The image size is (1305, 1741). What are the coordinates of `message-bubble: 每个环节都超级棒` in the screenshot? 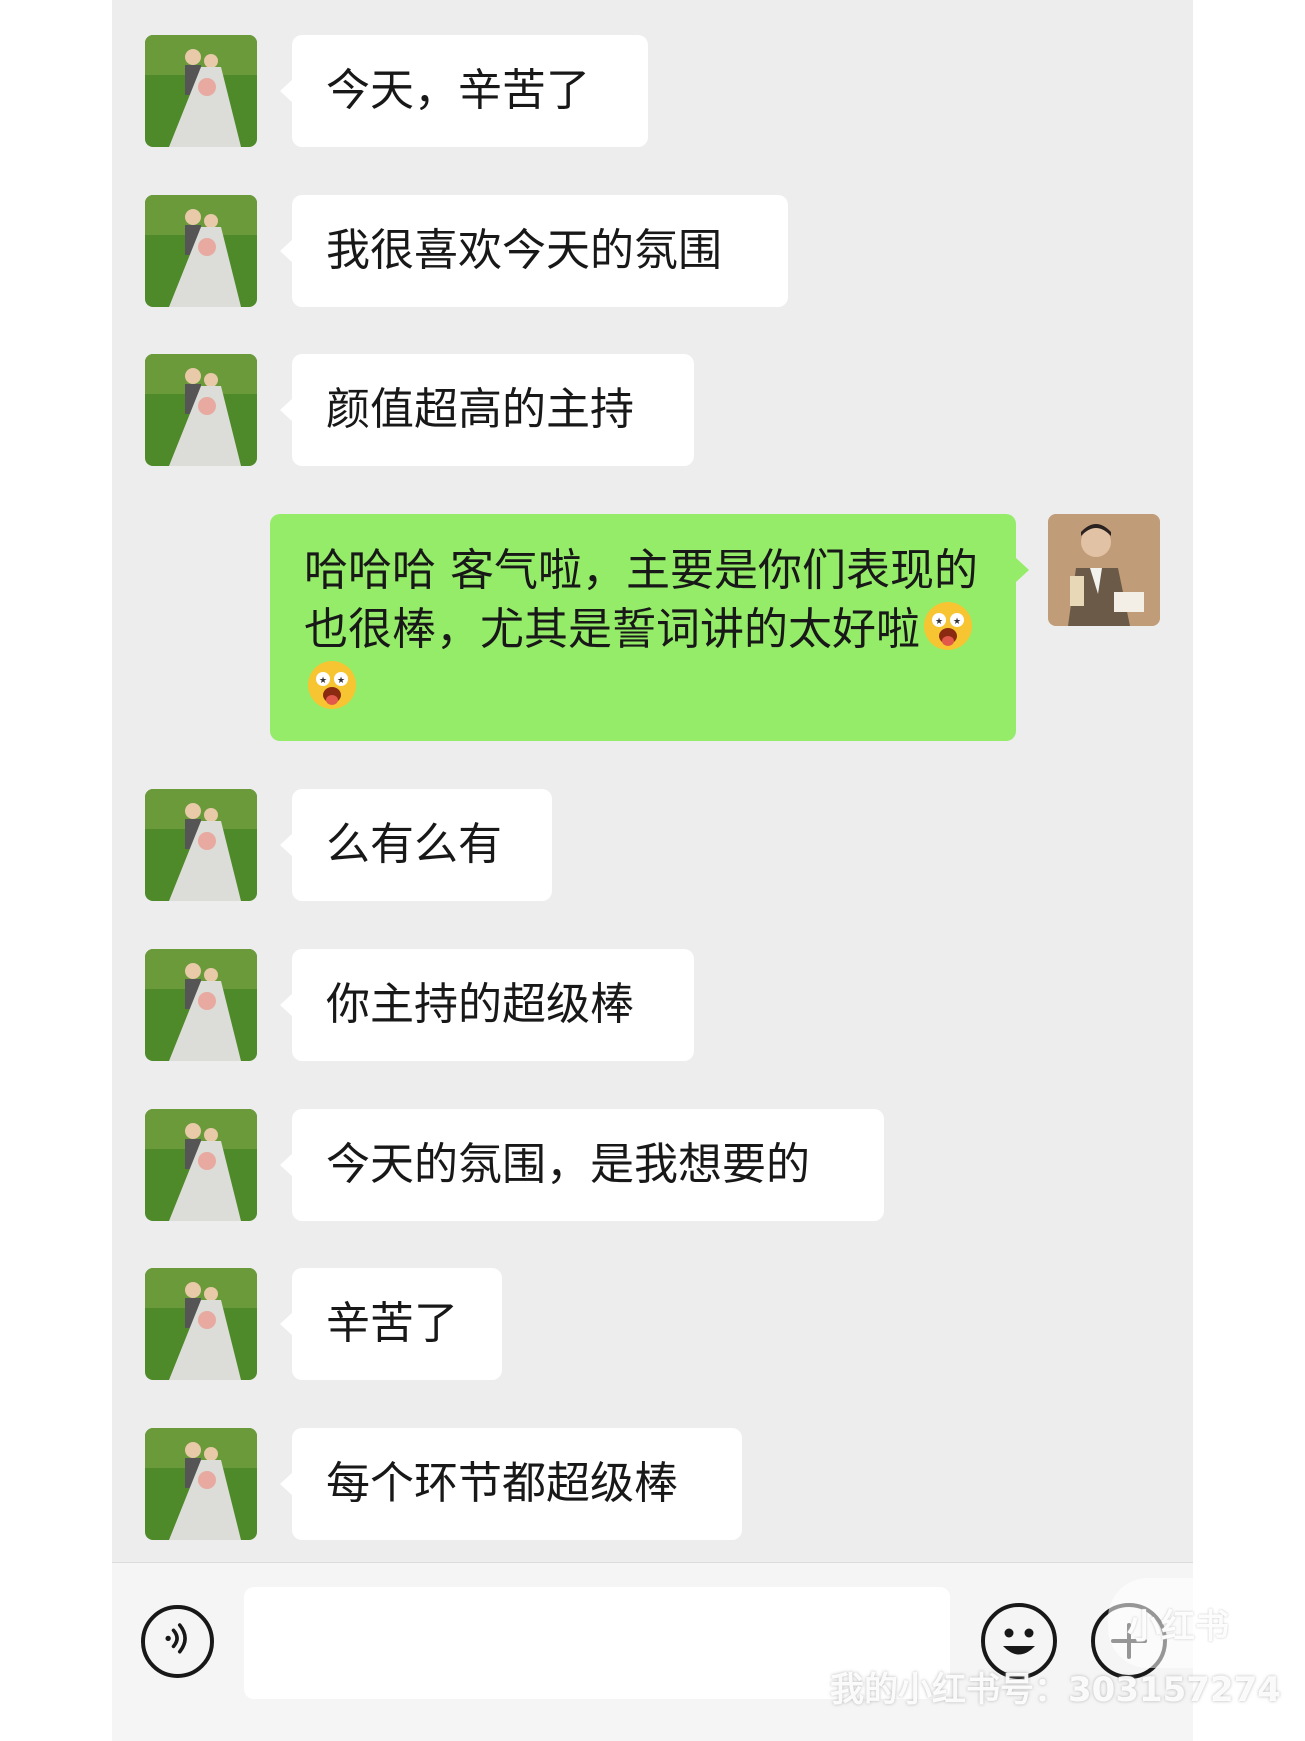 It's located at (511, 1484).